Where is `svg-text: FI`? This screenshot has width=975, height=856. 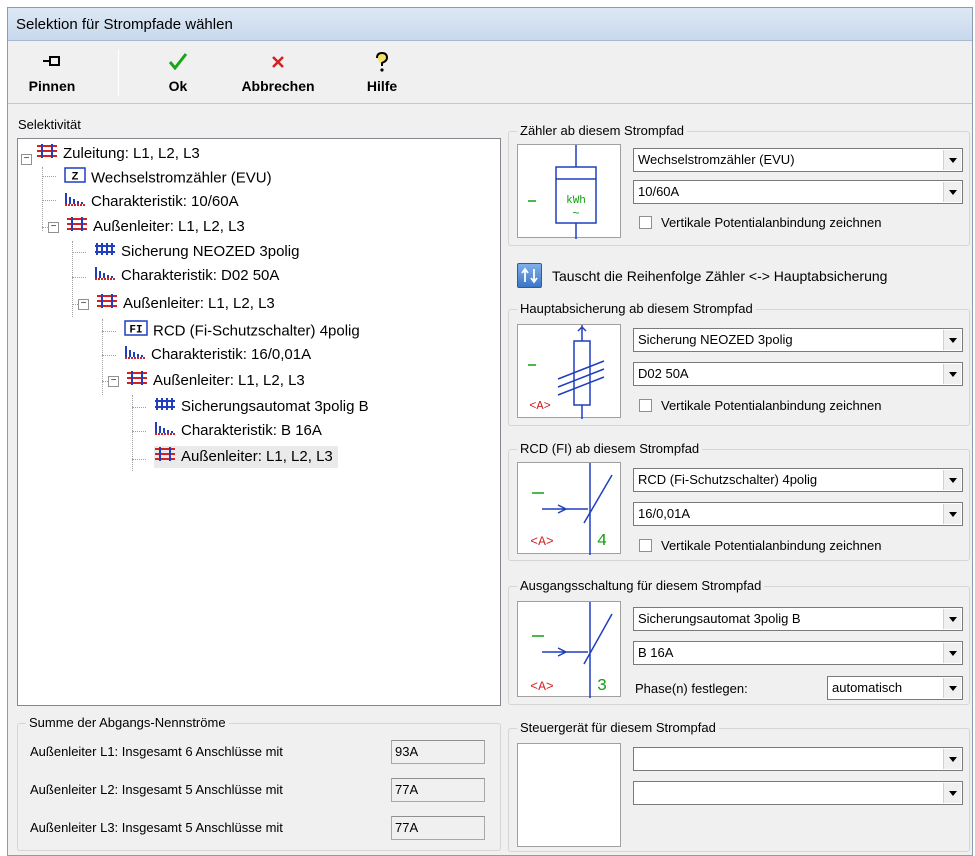
svg-text: FI is located at coordinates (135, 331).